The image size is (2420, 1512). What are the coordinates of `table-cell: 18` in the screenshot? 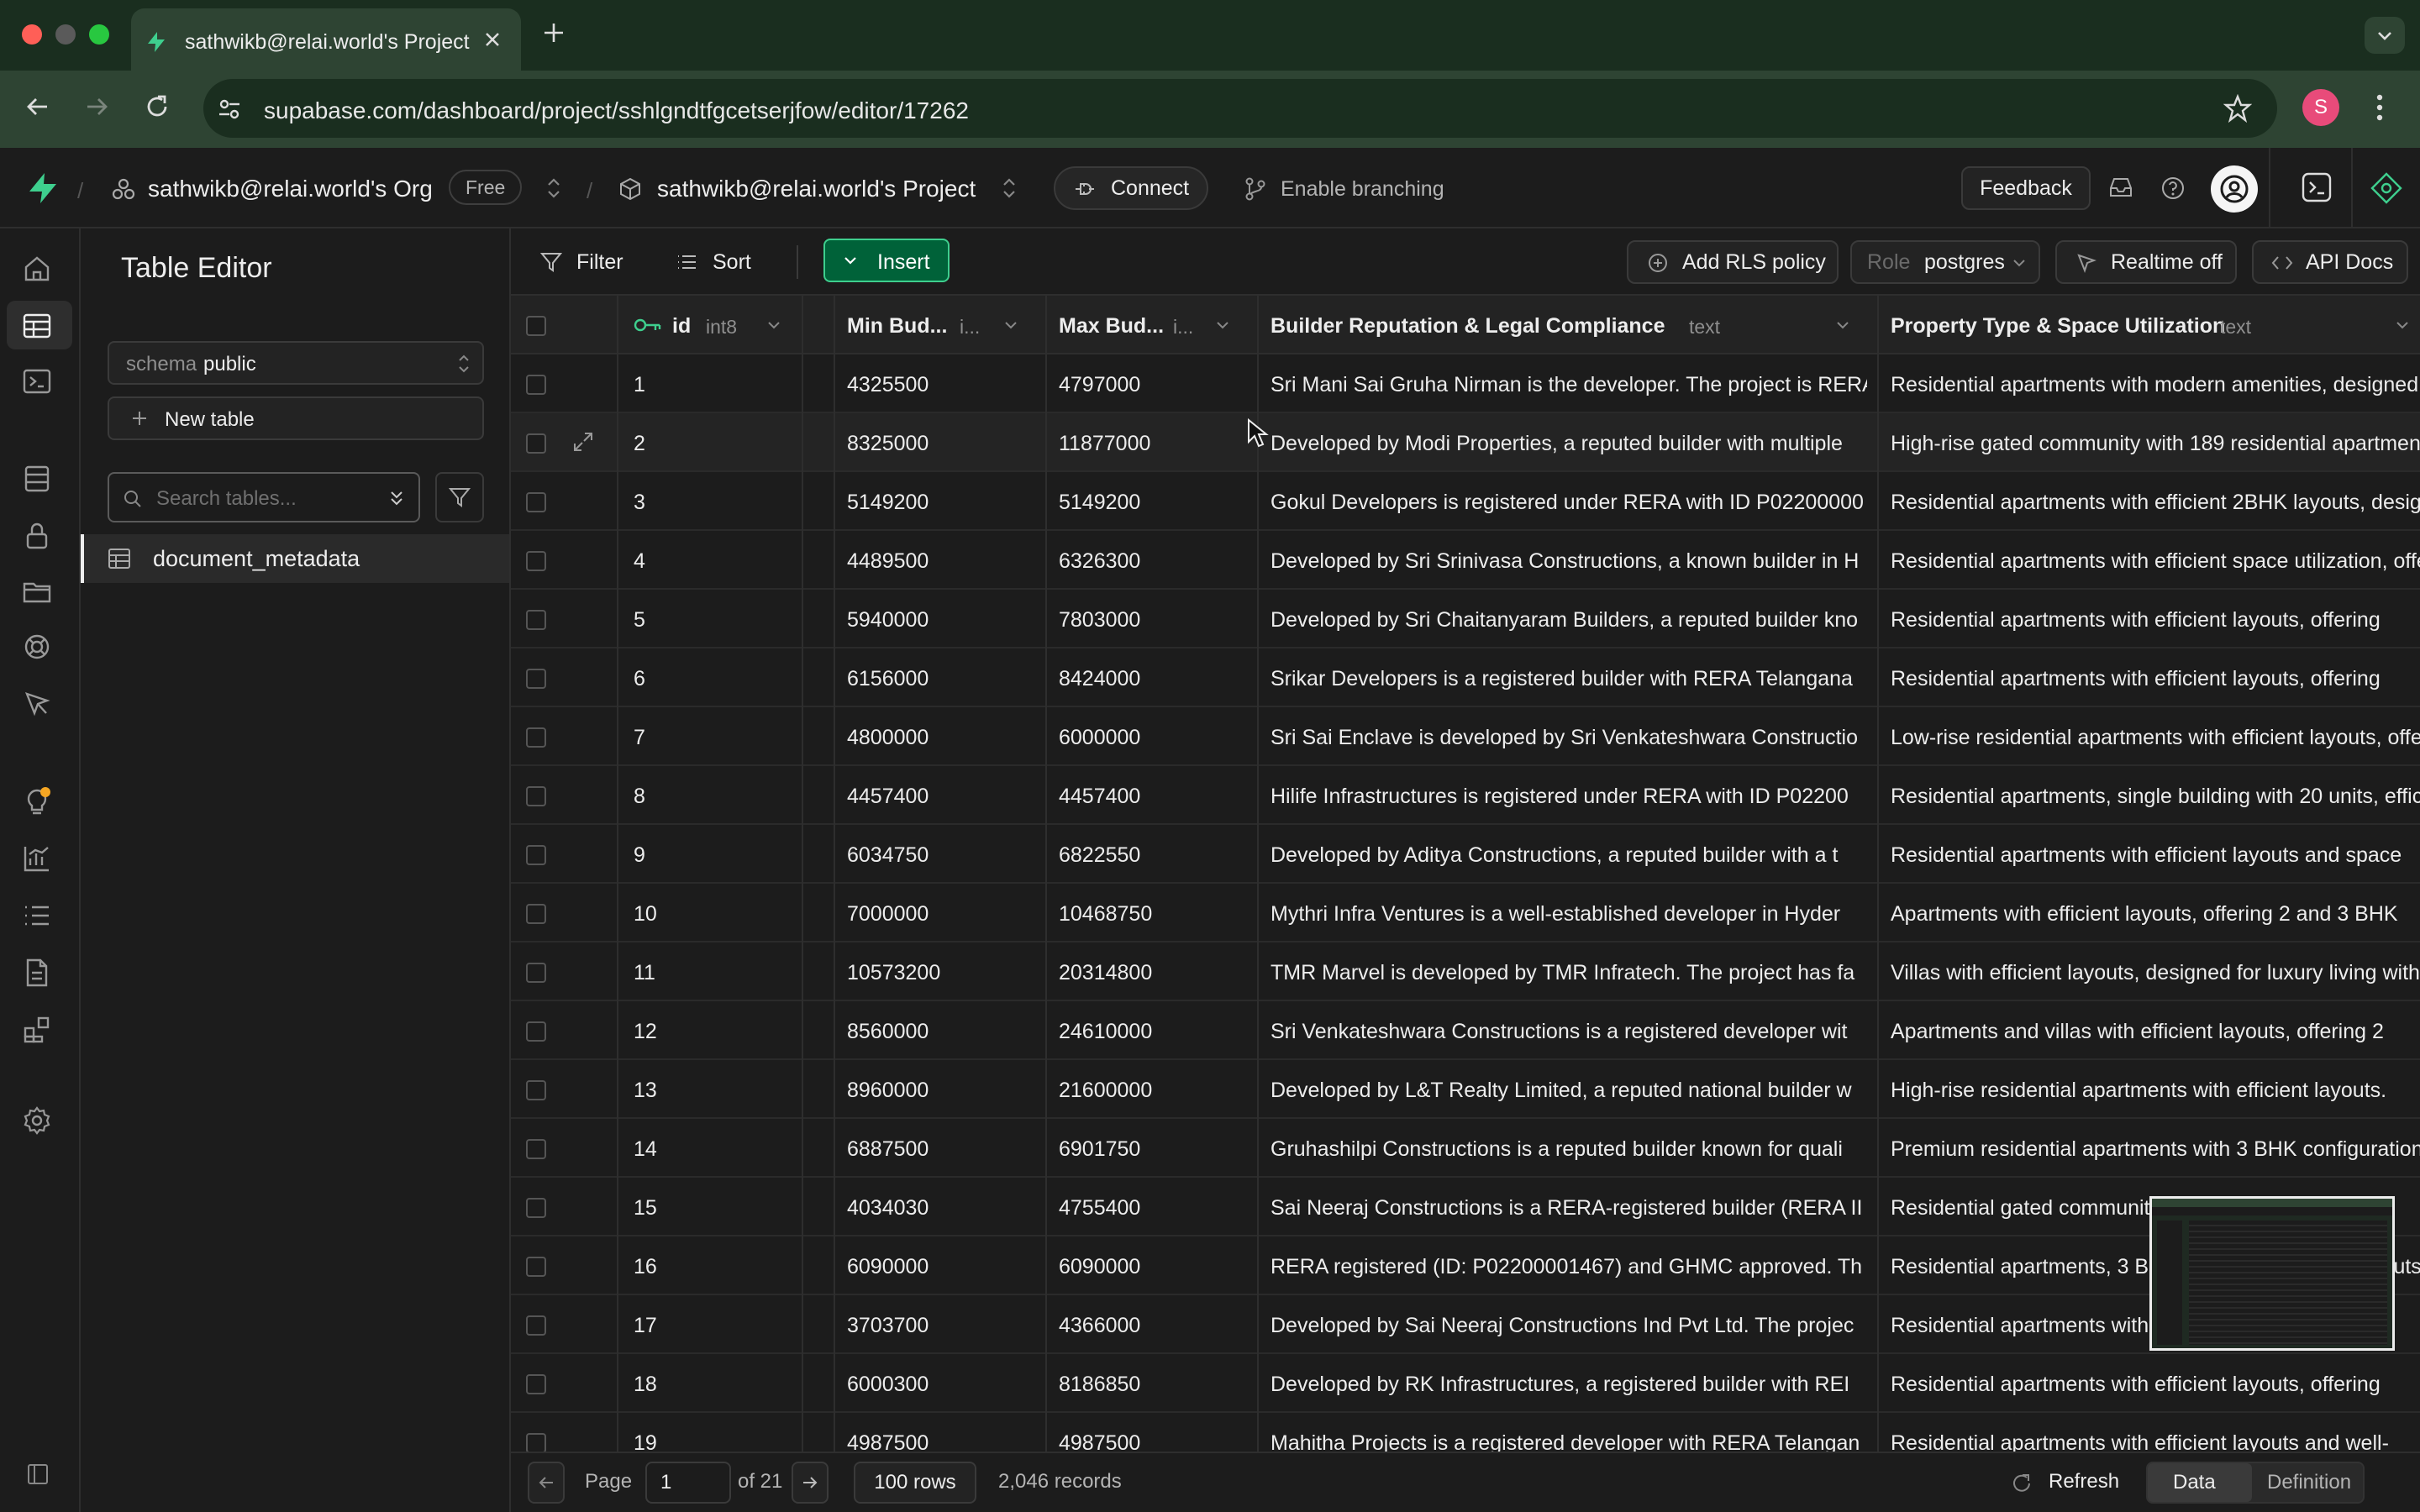 It's located at (713, 1385).